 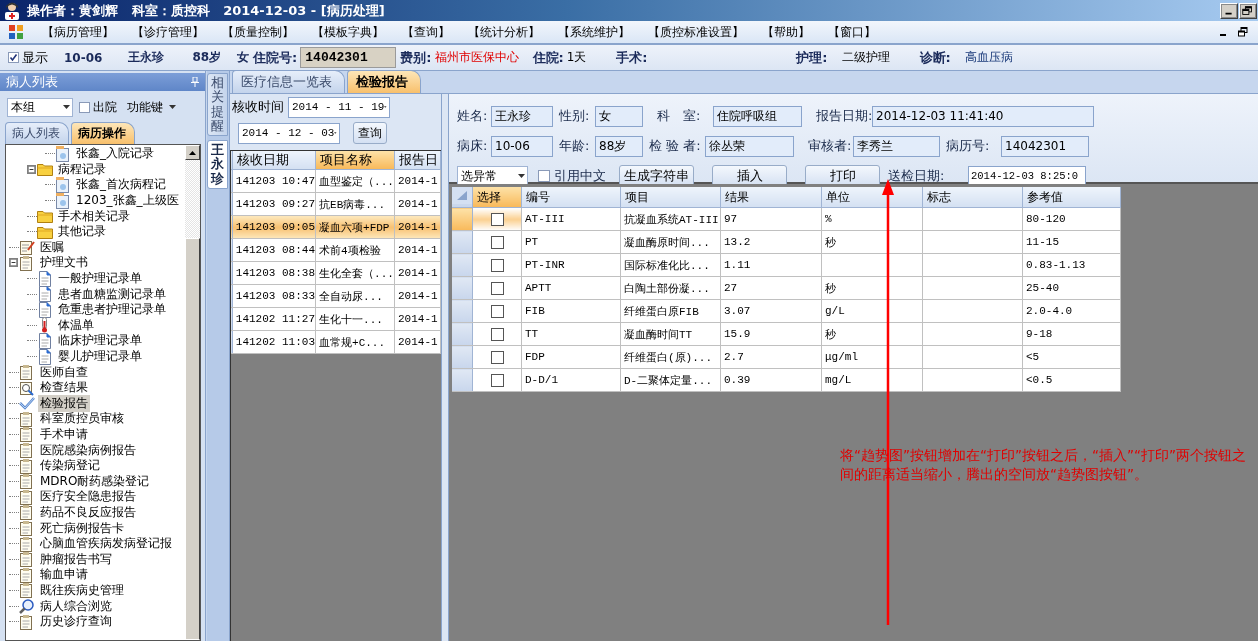 What do you see at coordinates (16, 32) in the screenshot?
I see `app-menu-icon` at bounding box center [16, 32].